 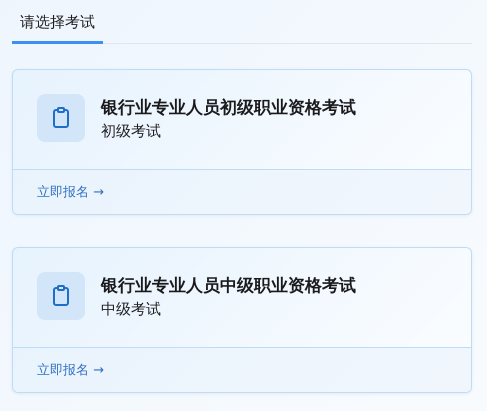 I want to click on tab: 请选择考试, so click(x=57, y=22).